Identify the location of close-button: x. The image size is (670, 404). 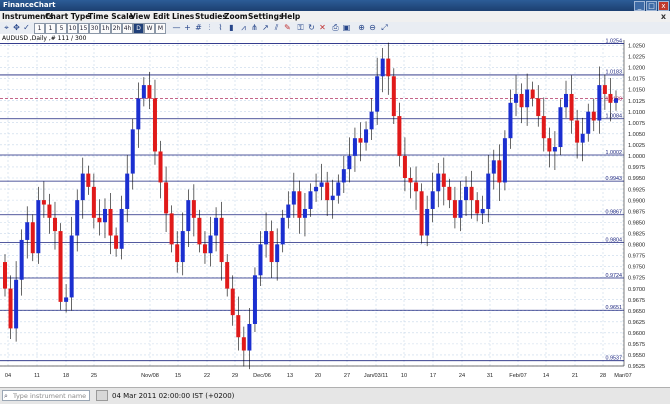
(663, 6).